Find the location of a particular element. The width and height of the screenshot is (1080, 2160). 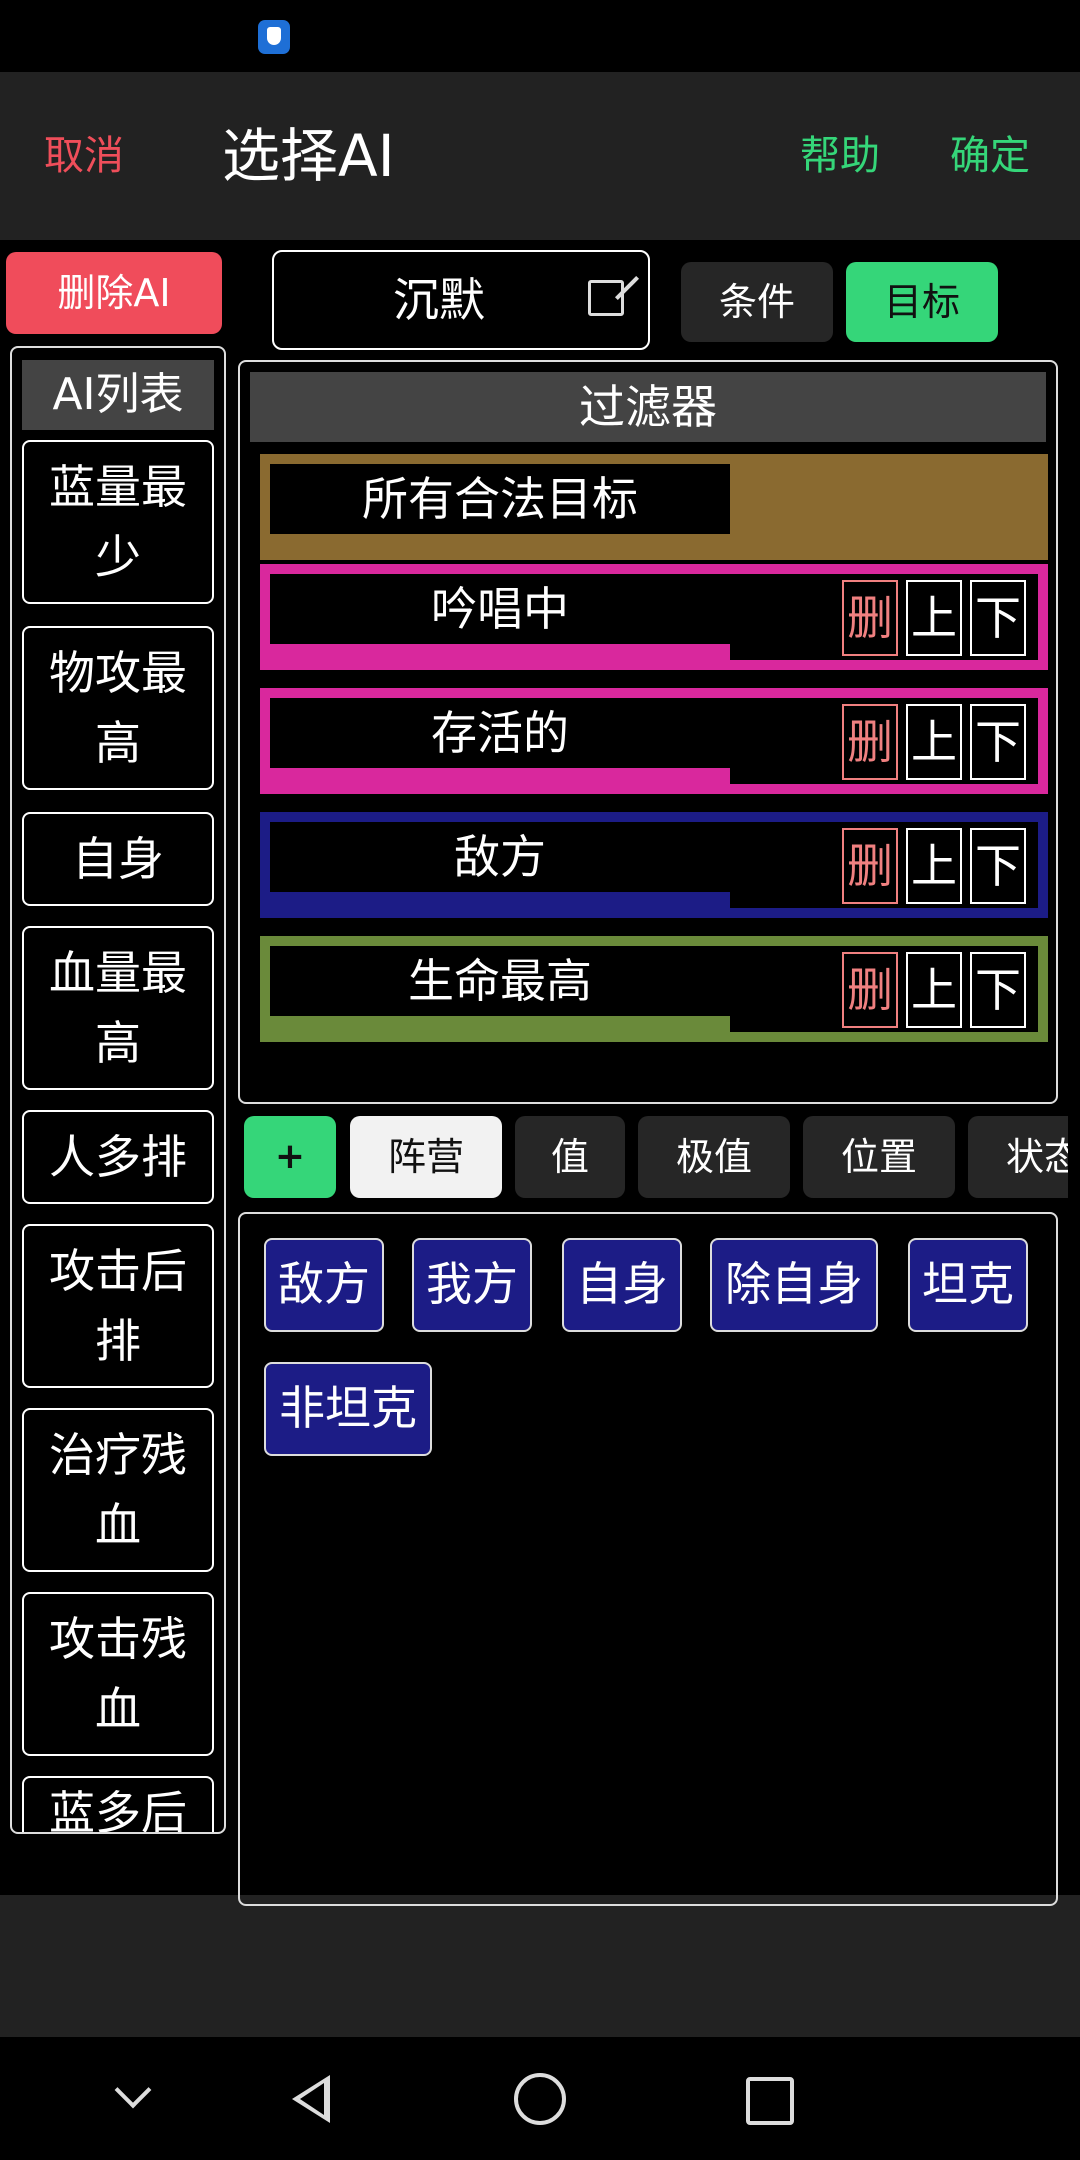

filter-row: 敌方 删 上 下 is located at coordinates (654, 865).